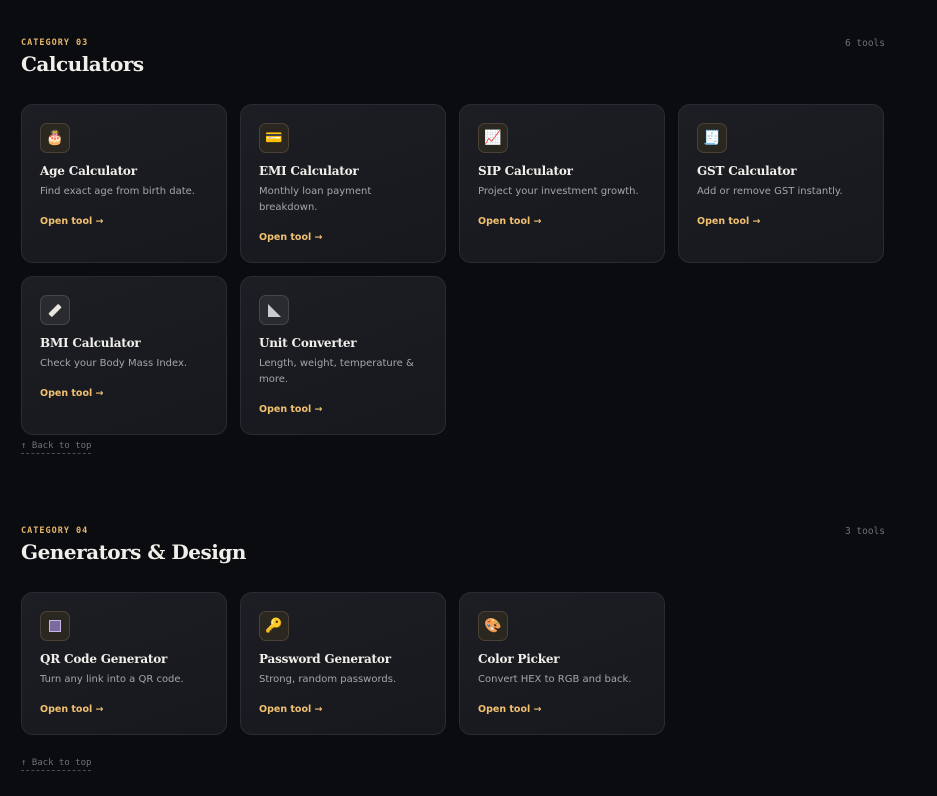 The width and height of the screenshot is (937, 796). What do you see at coordinates (133, 552) in the screenshot?
I see `section-title: Generators & Design` at bounding box center [133, 552].